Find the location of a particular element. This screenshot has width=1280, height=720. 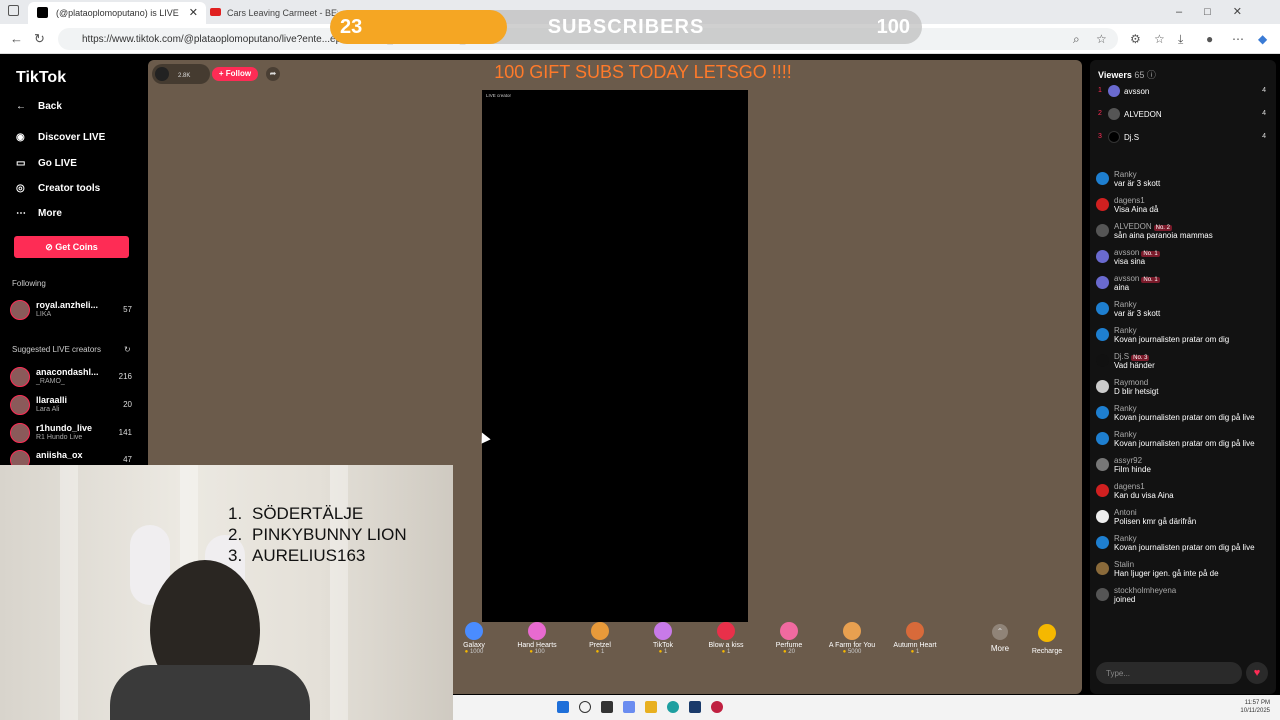

suggested-creator: anacondashl... _RAMO_ 216 is located at coordinates (73, 377).